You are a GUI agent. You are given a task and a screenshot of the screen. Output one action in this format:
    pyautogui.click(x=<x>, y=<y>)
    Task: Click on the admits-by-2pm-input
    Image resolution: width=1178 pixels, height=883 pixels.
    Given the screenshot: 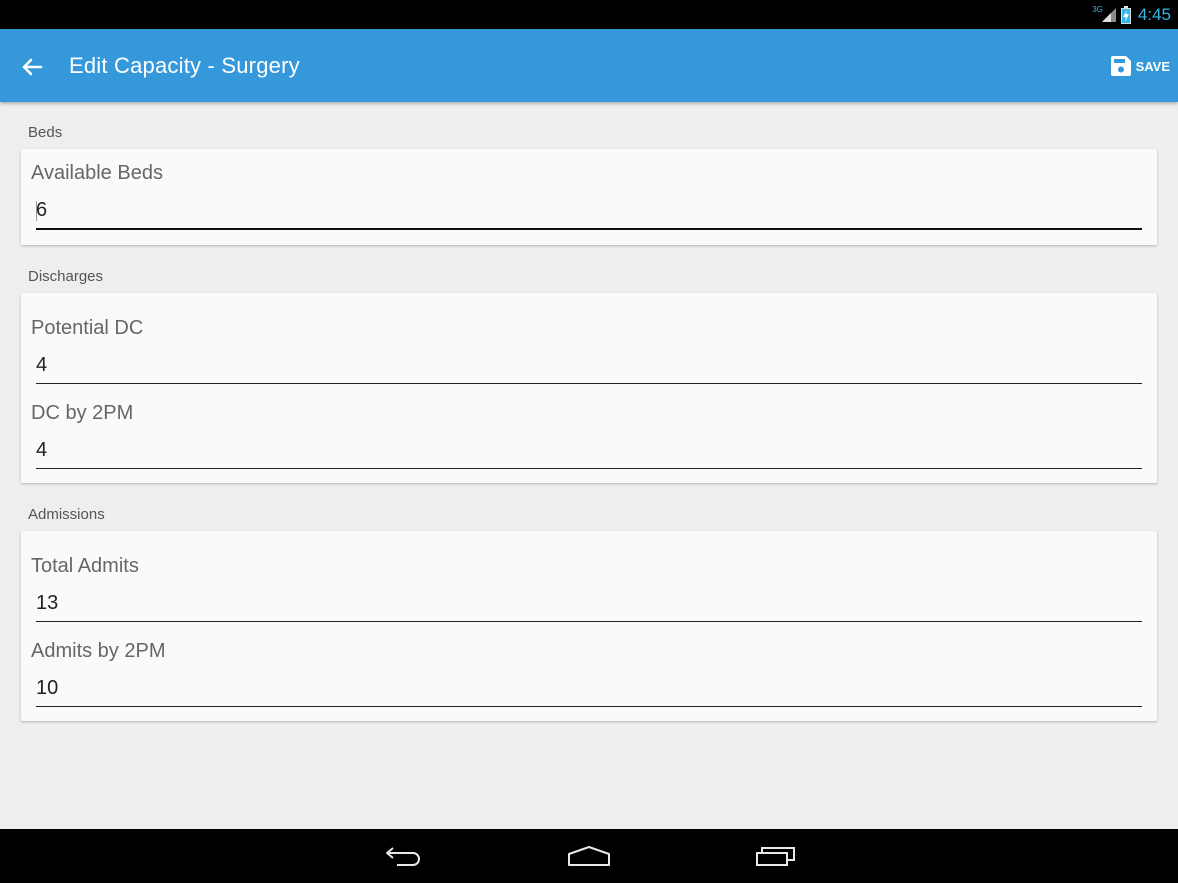 What is the action you would take?
    pyautogui.click(x=589, y=688)
    